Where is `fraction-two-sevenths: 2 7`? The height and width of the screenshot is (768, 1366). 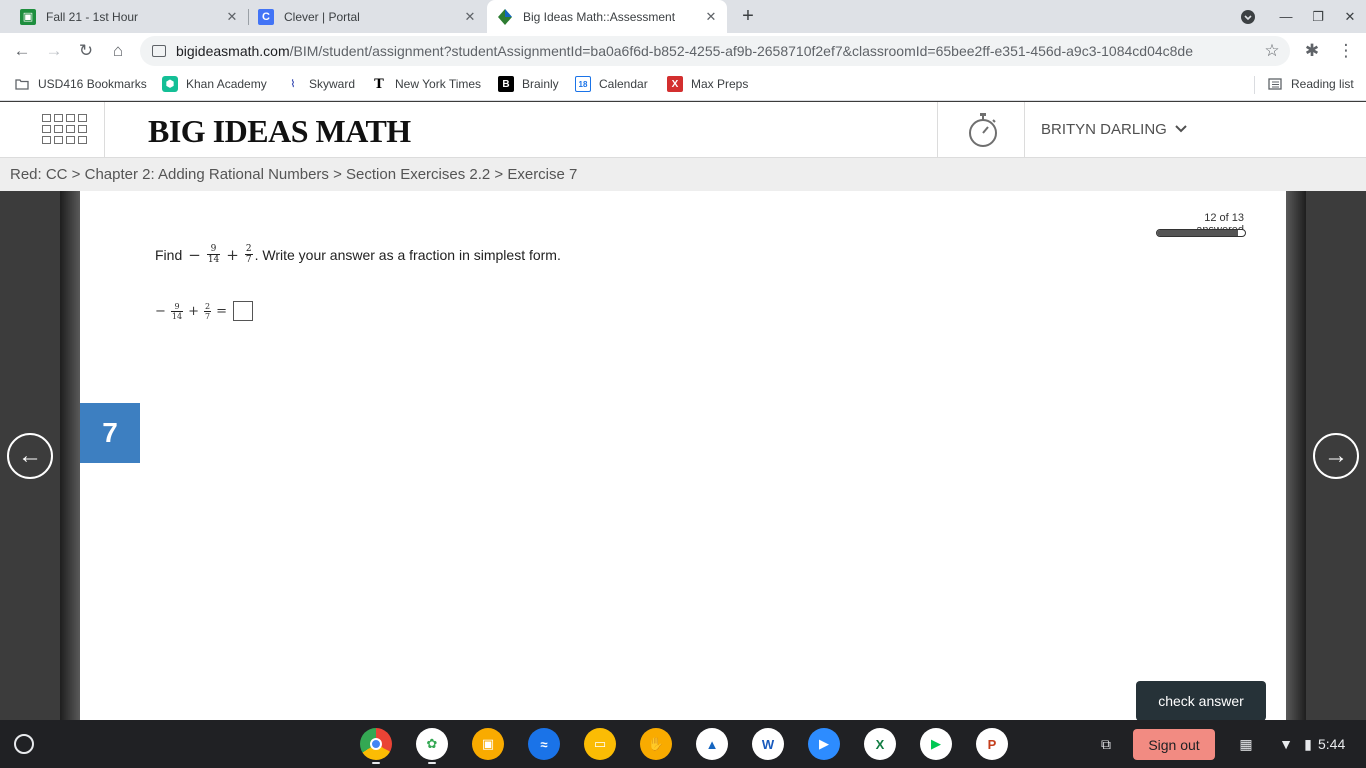
fraction-two-sevenths: 2 7 is located at coordinates (248, 254).